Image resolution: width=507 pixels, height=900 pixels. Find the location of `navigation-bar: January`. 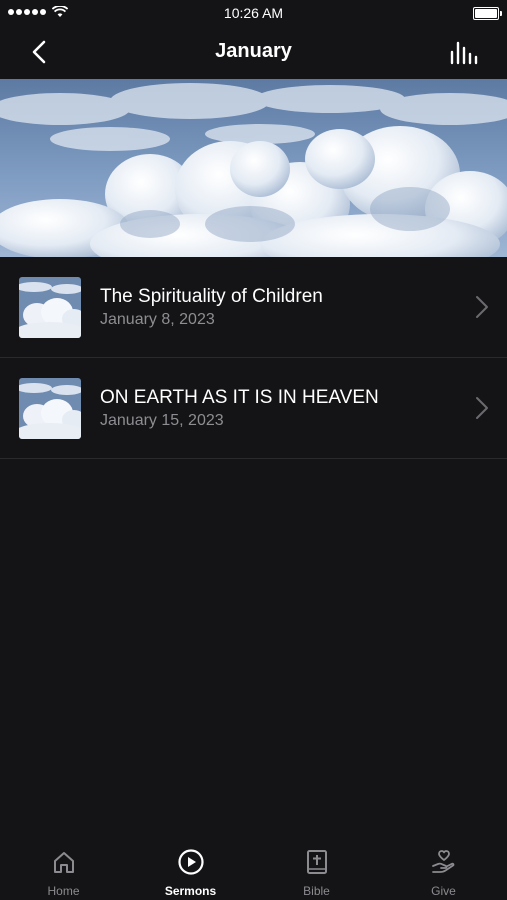

navigation-bar: January is located at coordinates (253, 52).